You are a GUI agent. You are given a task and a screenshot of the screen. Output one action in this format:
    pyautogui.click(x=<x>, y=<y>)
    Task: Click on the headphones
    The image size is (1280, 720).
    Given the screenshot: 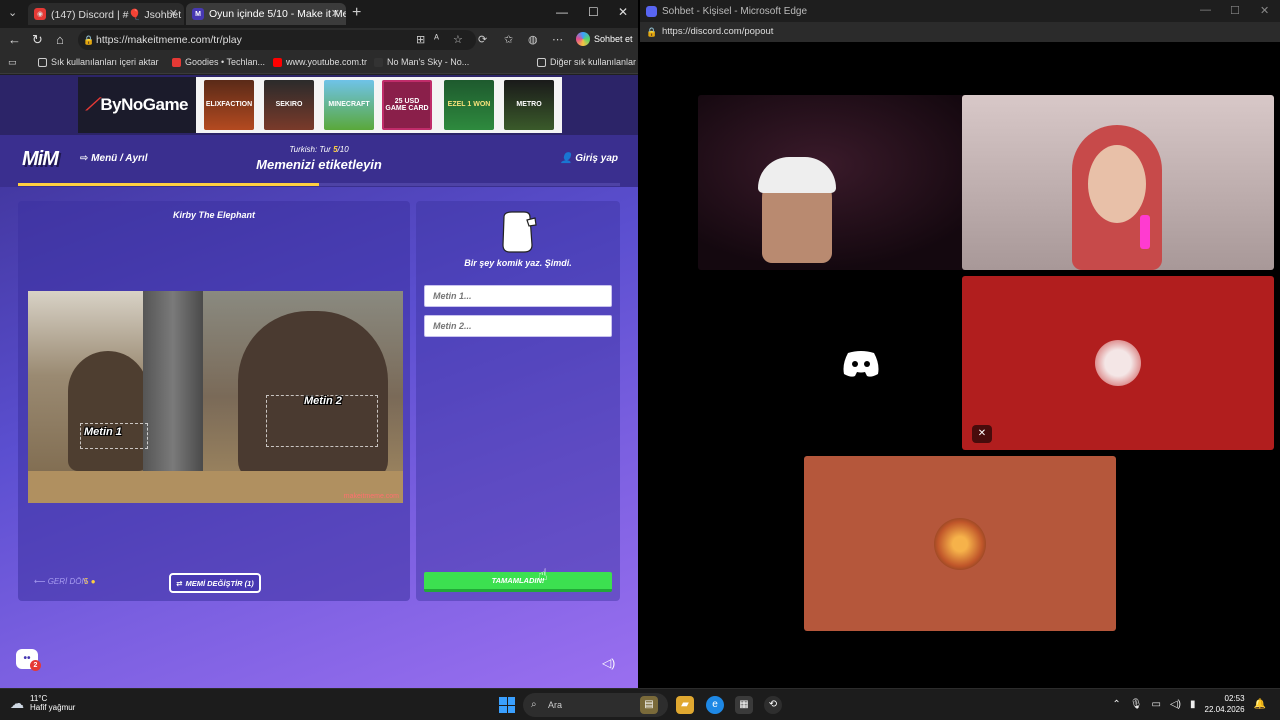 What is the action you would take?
    pyautogui.click(x=797, y=175)
    